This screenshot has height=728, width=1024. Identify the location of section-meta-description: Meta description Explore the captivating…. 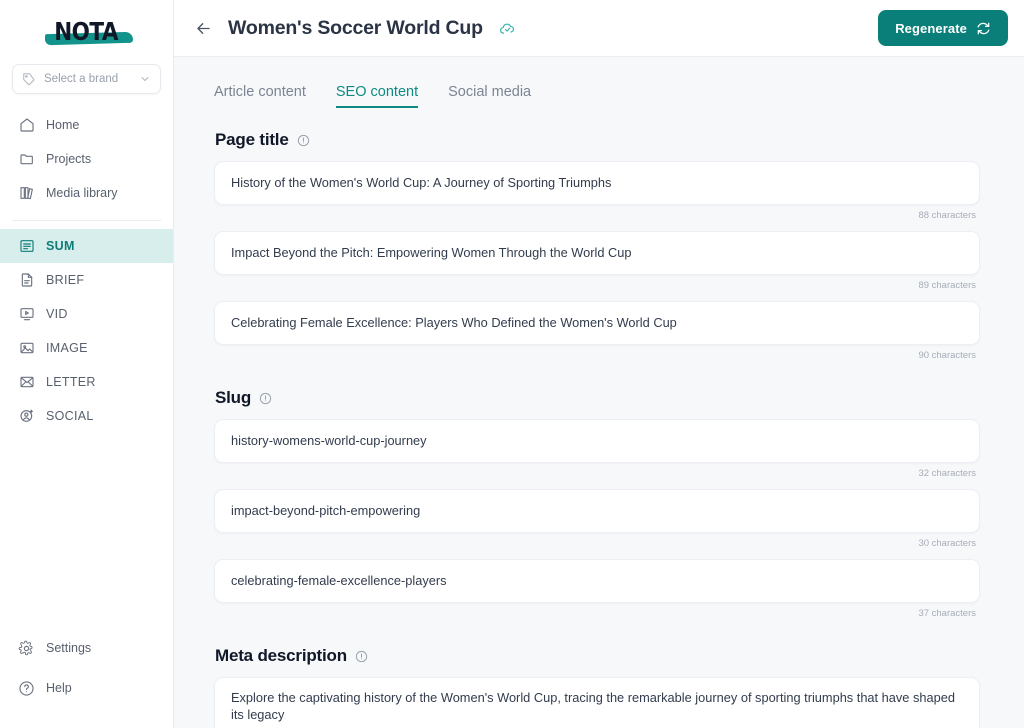
(597, 687).